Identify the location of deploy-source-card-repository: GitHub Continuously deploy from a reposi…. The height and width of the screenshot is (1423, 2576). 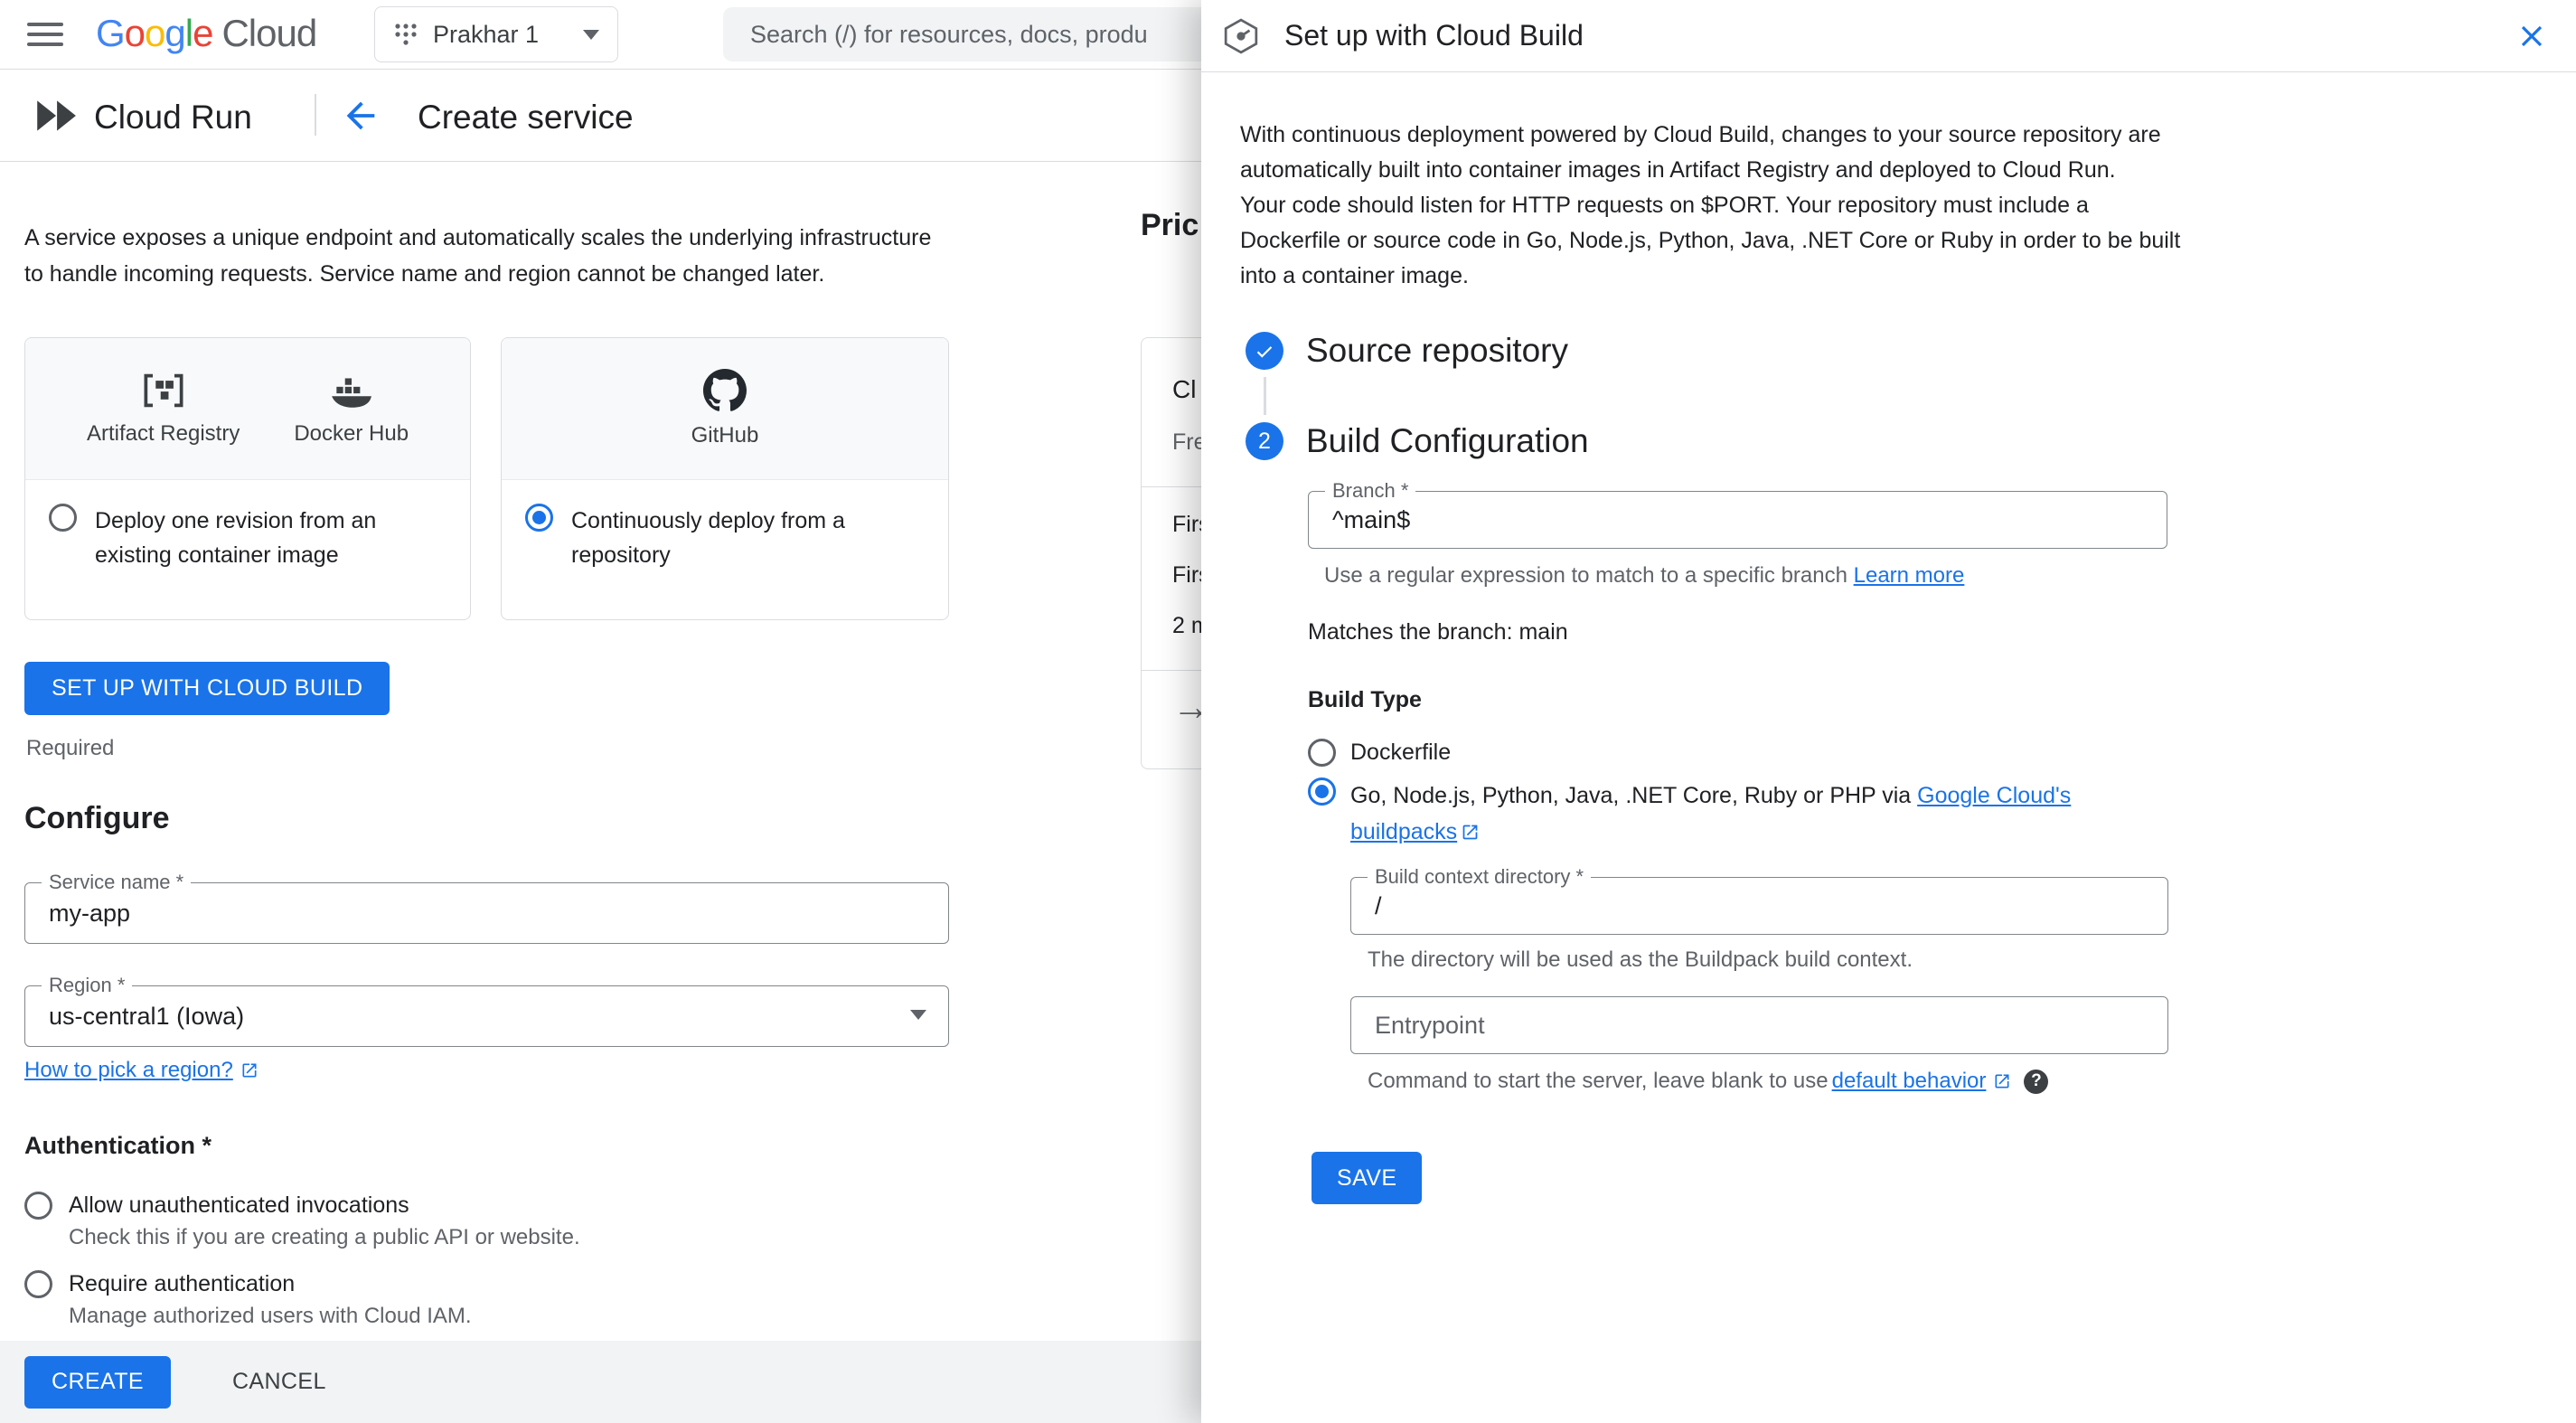
(725, 479).